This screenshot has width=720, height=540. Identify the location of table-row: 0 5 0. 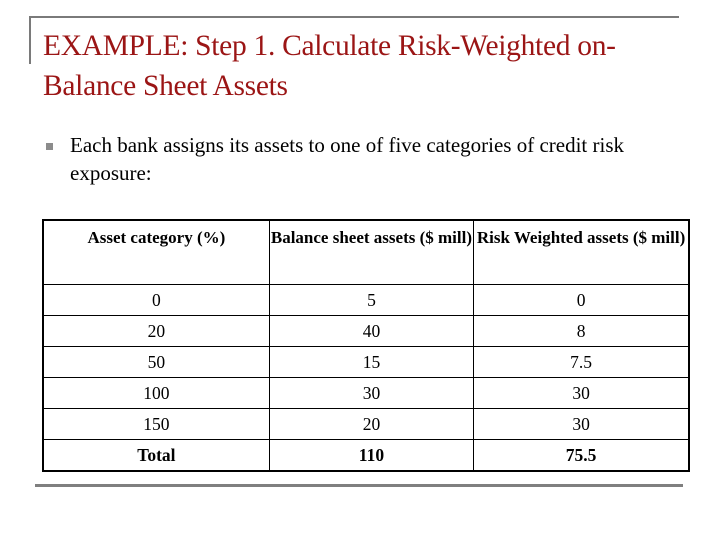
(366, 300).